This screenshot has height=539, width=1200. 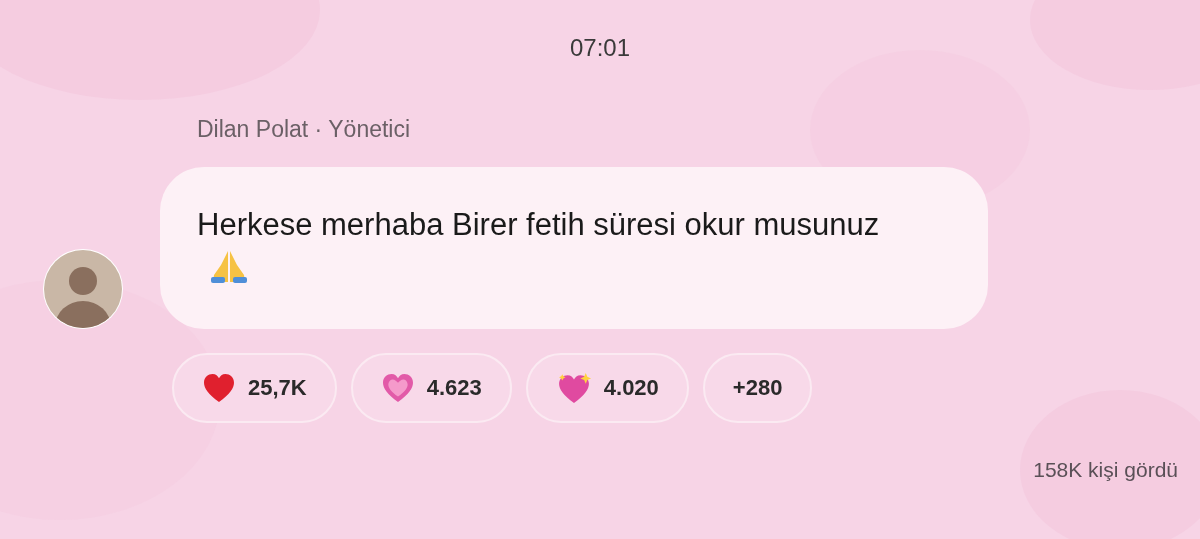 What do you see at coordinates (757, 387) in the screenshot?
I see `reaction-chip: +280` at bounding box center [757, 387].